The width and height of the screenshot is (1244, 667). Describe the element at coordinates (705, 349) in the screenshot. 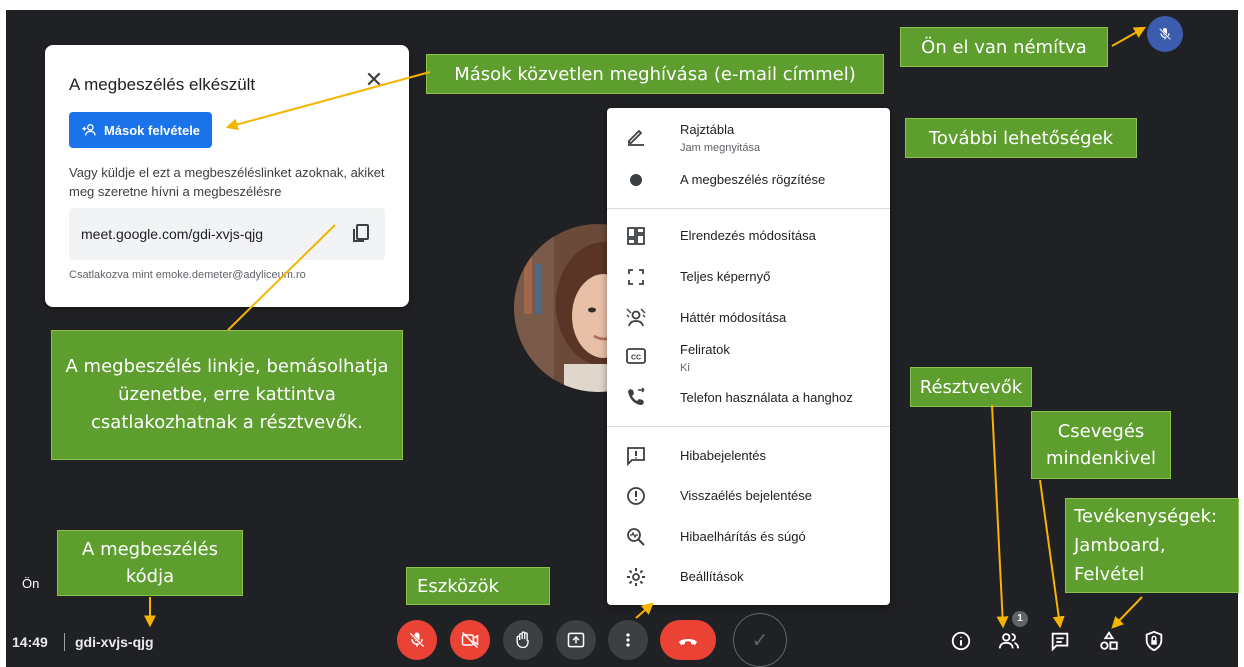

I see `menu-item-label: Feliratok` at that location.